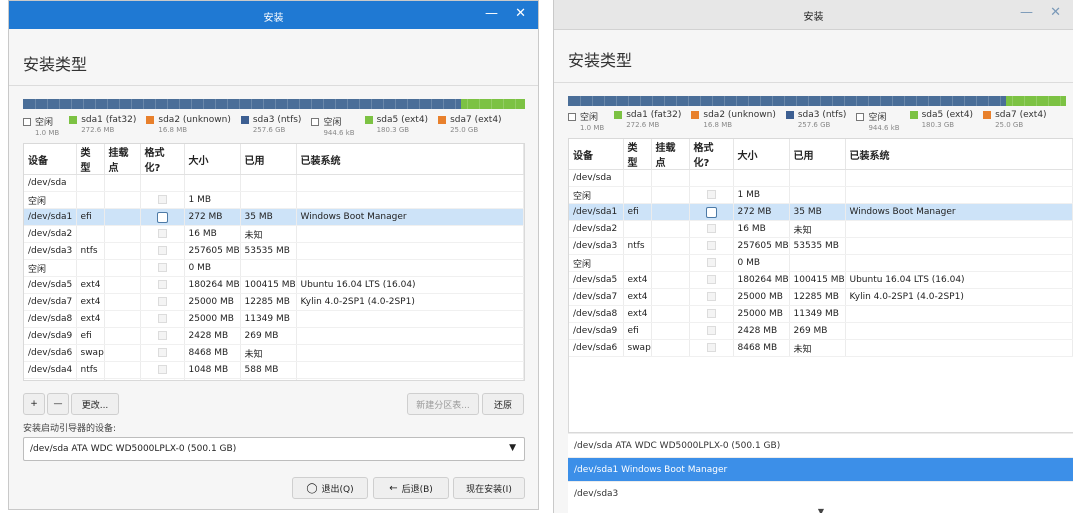 The width and height of the screenshot is (1073, 513). I want to click on table-cell-size: 8468 MB, so click(761, 348).